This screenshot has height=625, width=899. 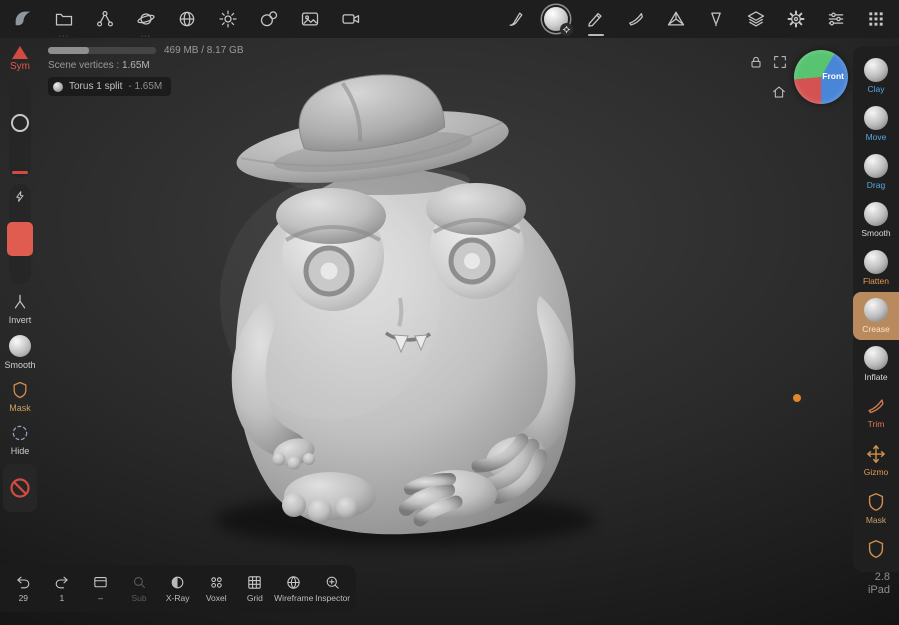 What do you see at coordinates (64, 23) in the screenshot?
I see `files-folder-icon: ···` at bounding box center [64, 23].